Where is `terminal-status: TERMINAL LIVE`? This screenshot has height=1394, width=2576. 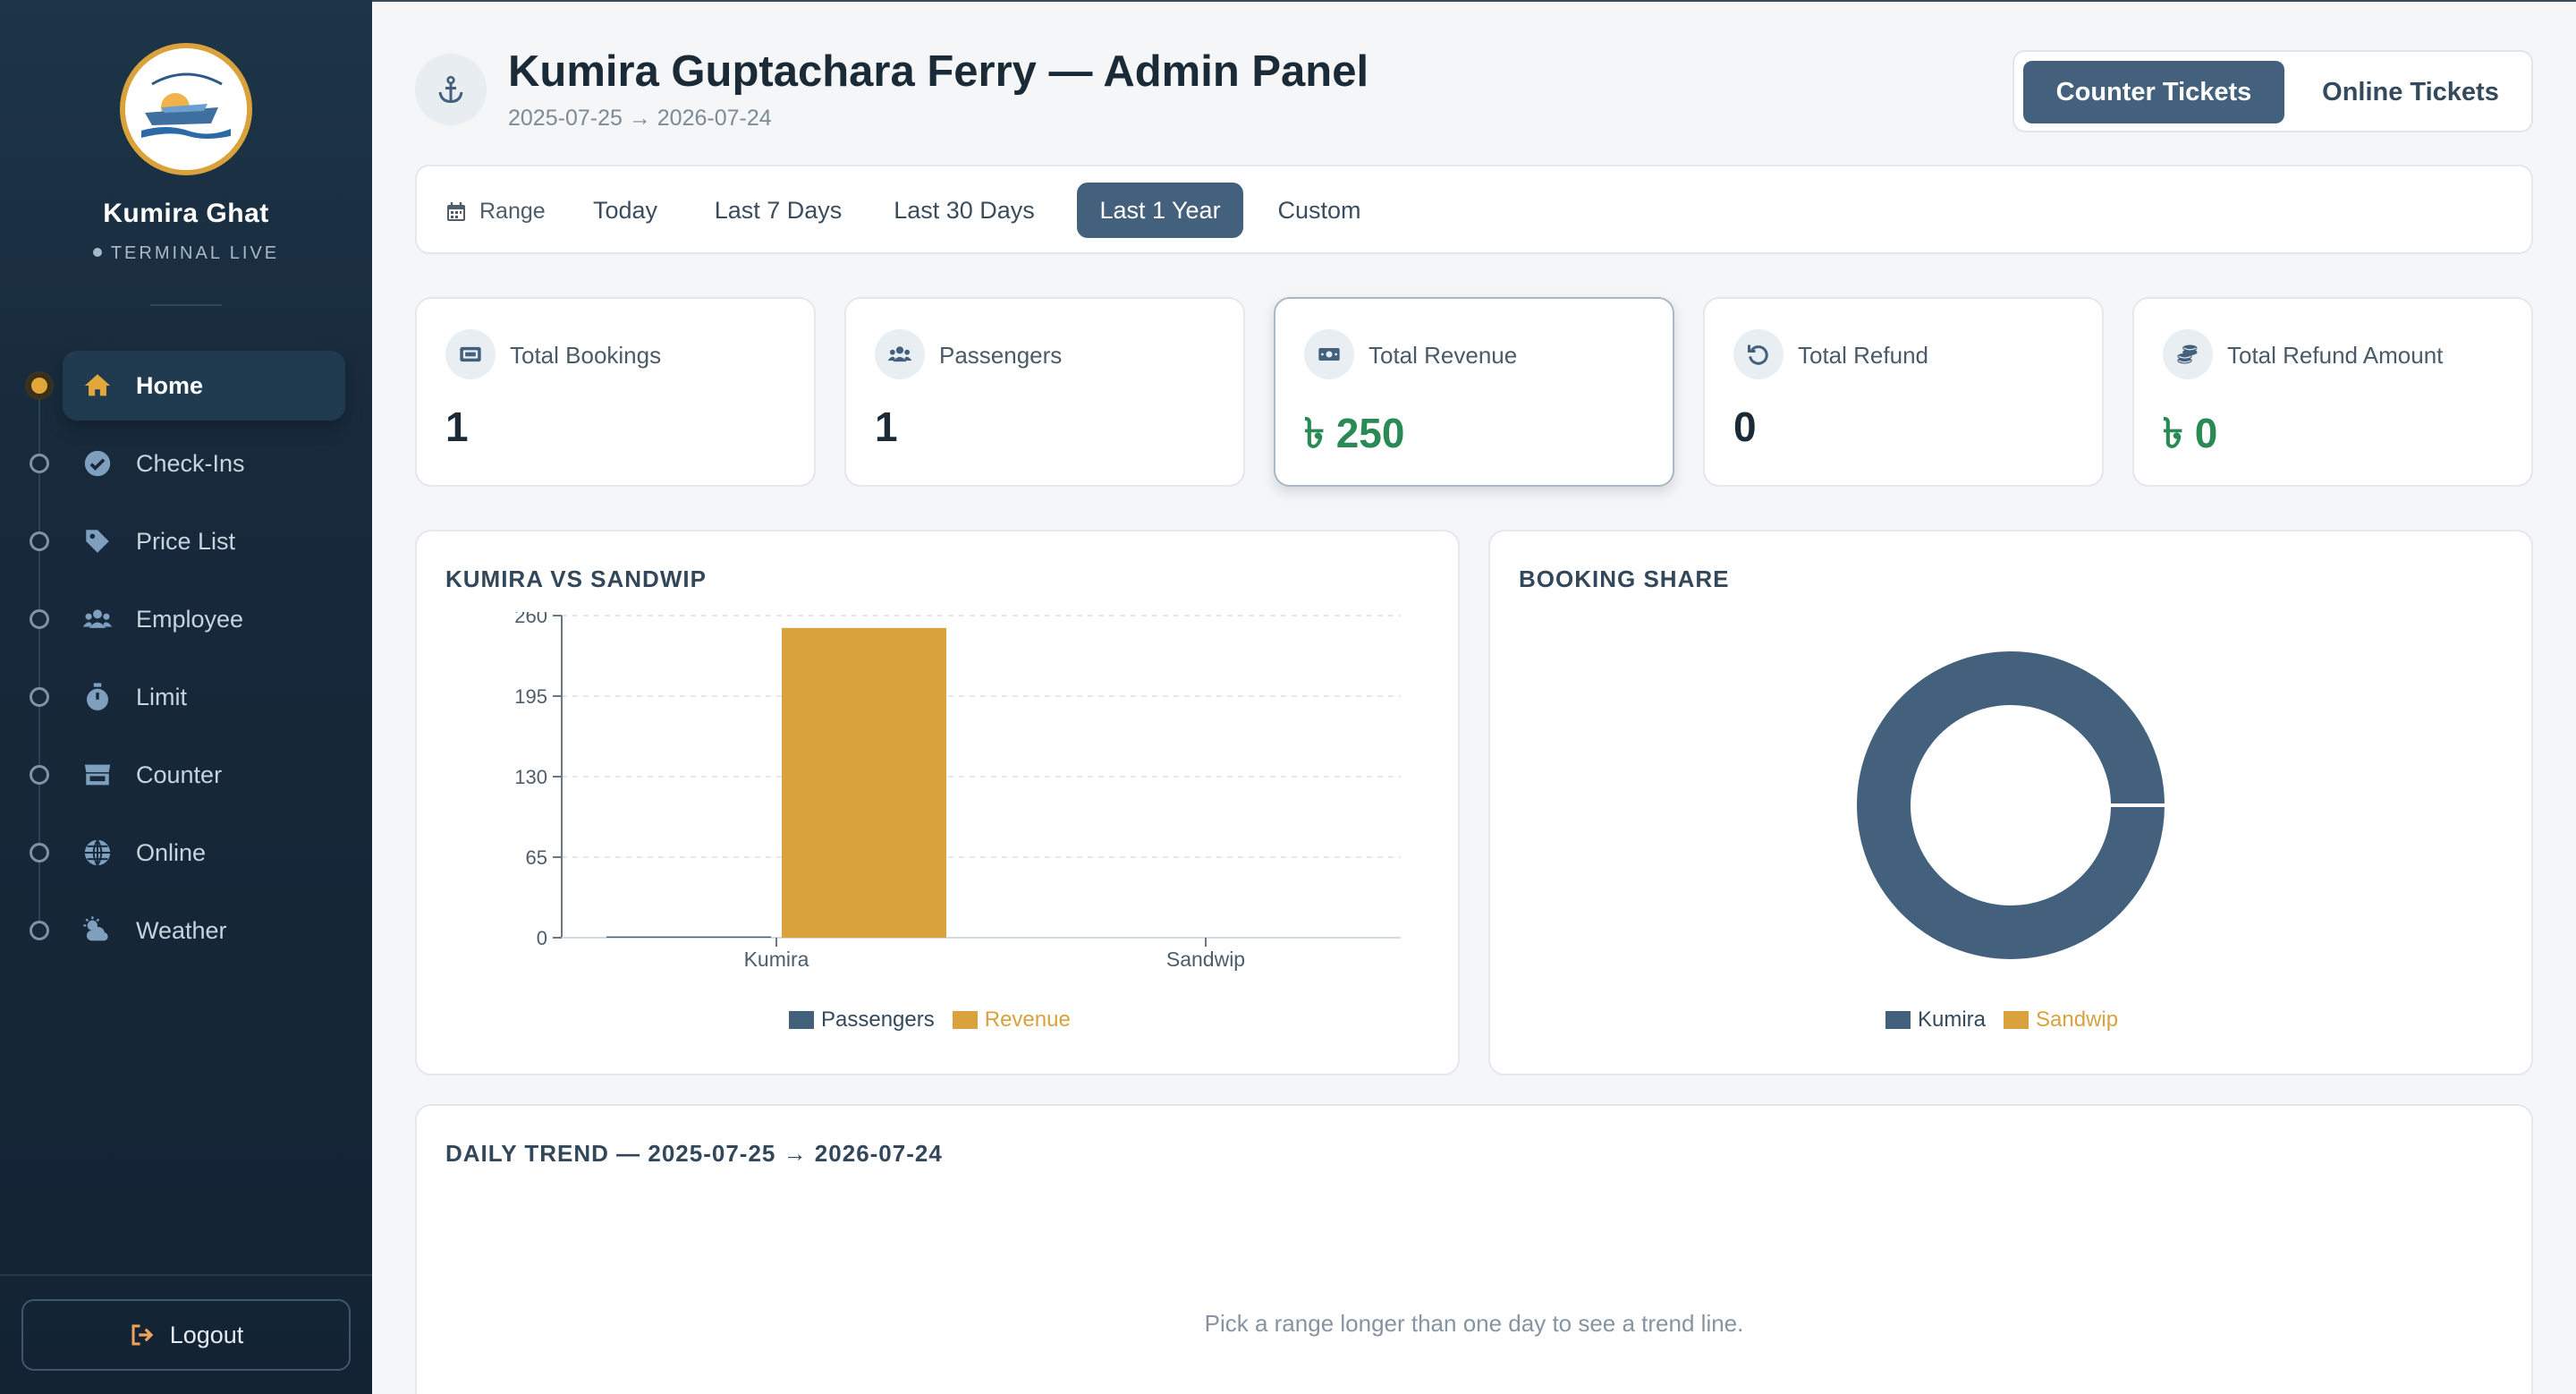 terminal-status: TERMINAL LIVE is located at coordinates (186, 253).